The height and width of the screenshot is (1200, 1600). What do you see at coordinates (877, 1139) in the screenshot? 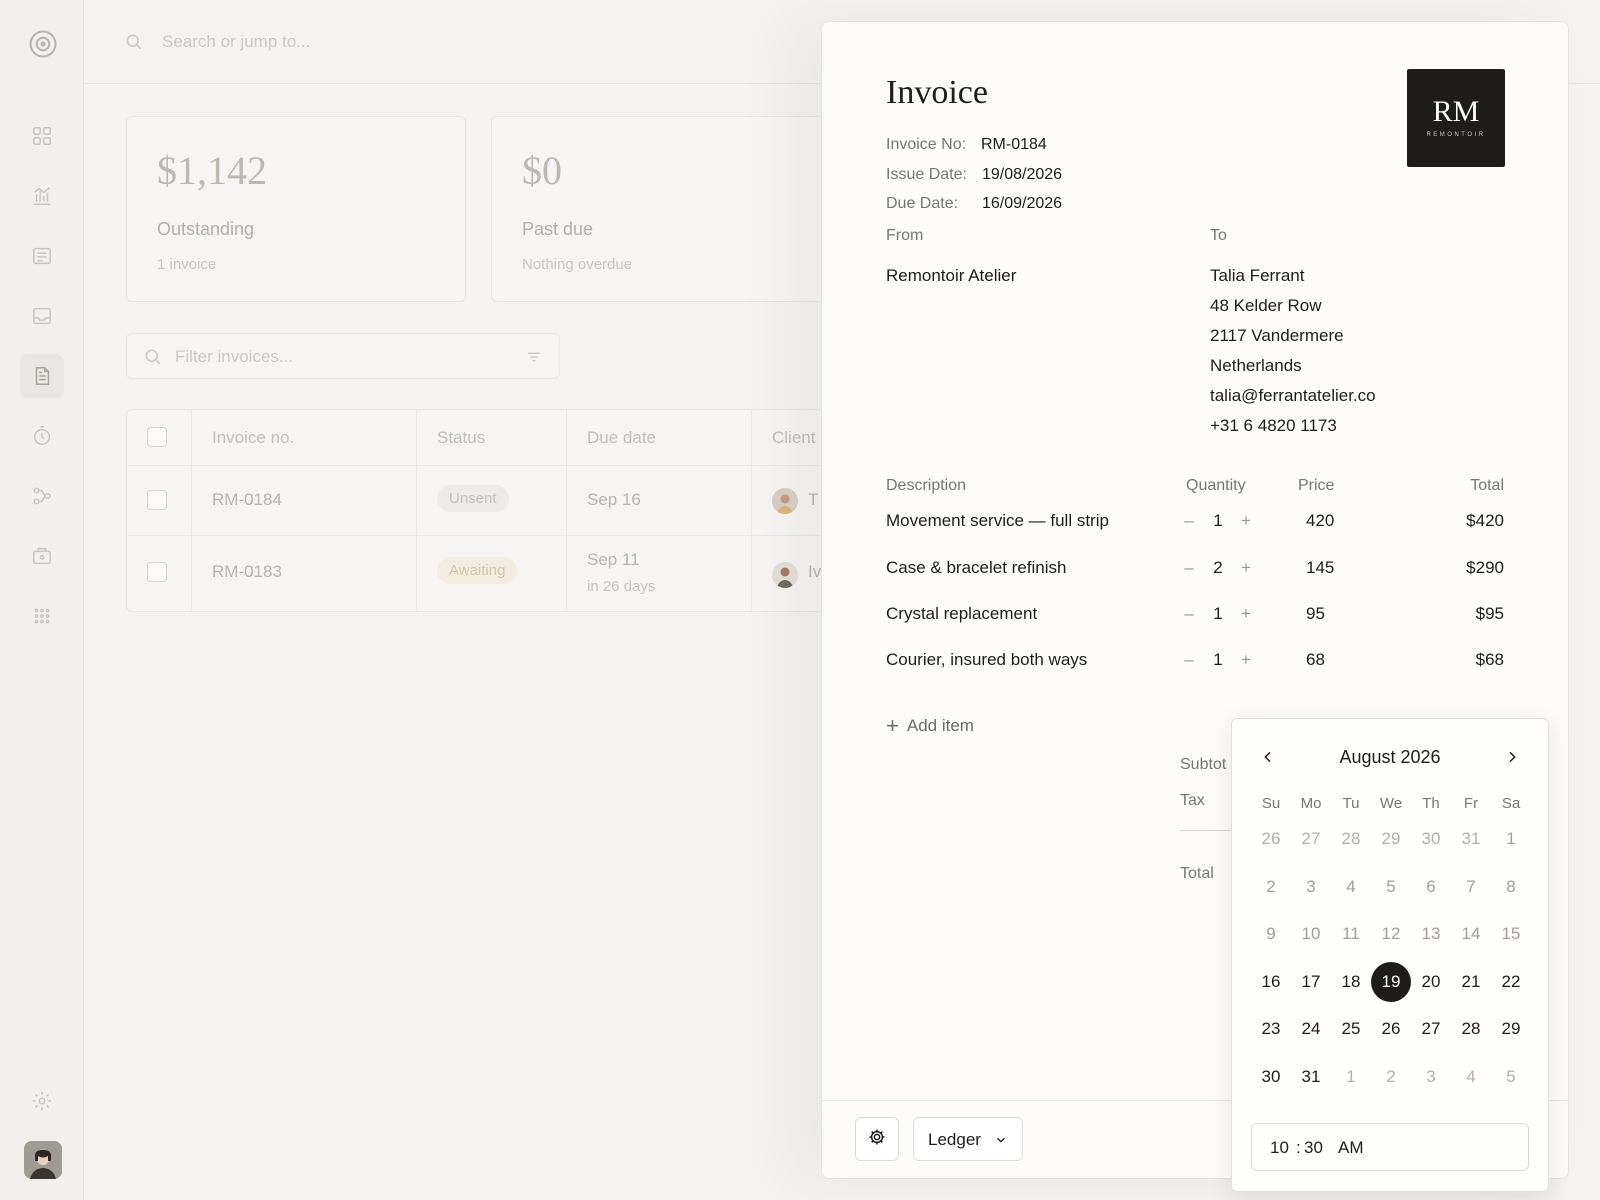
I see `invoice-settings-button` at bounding box center [877, 1139].